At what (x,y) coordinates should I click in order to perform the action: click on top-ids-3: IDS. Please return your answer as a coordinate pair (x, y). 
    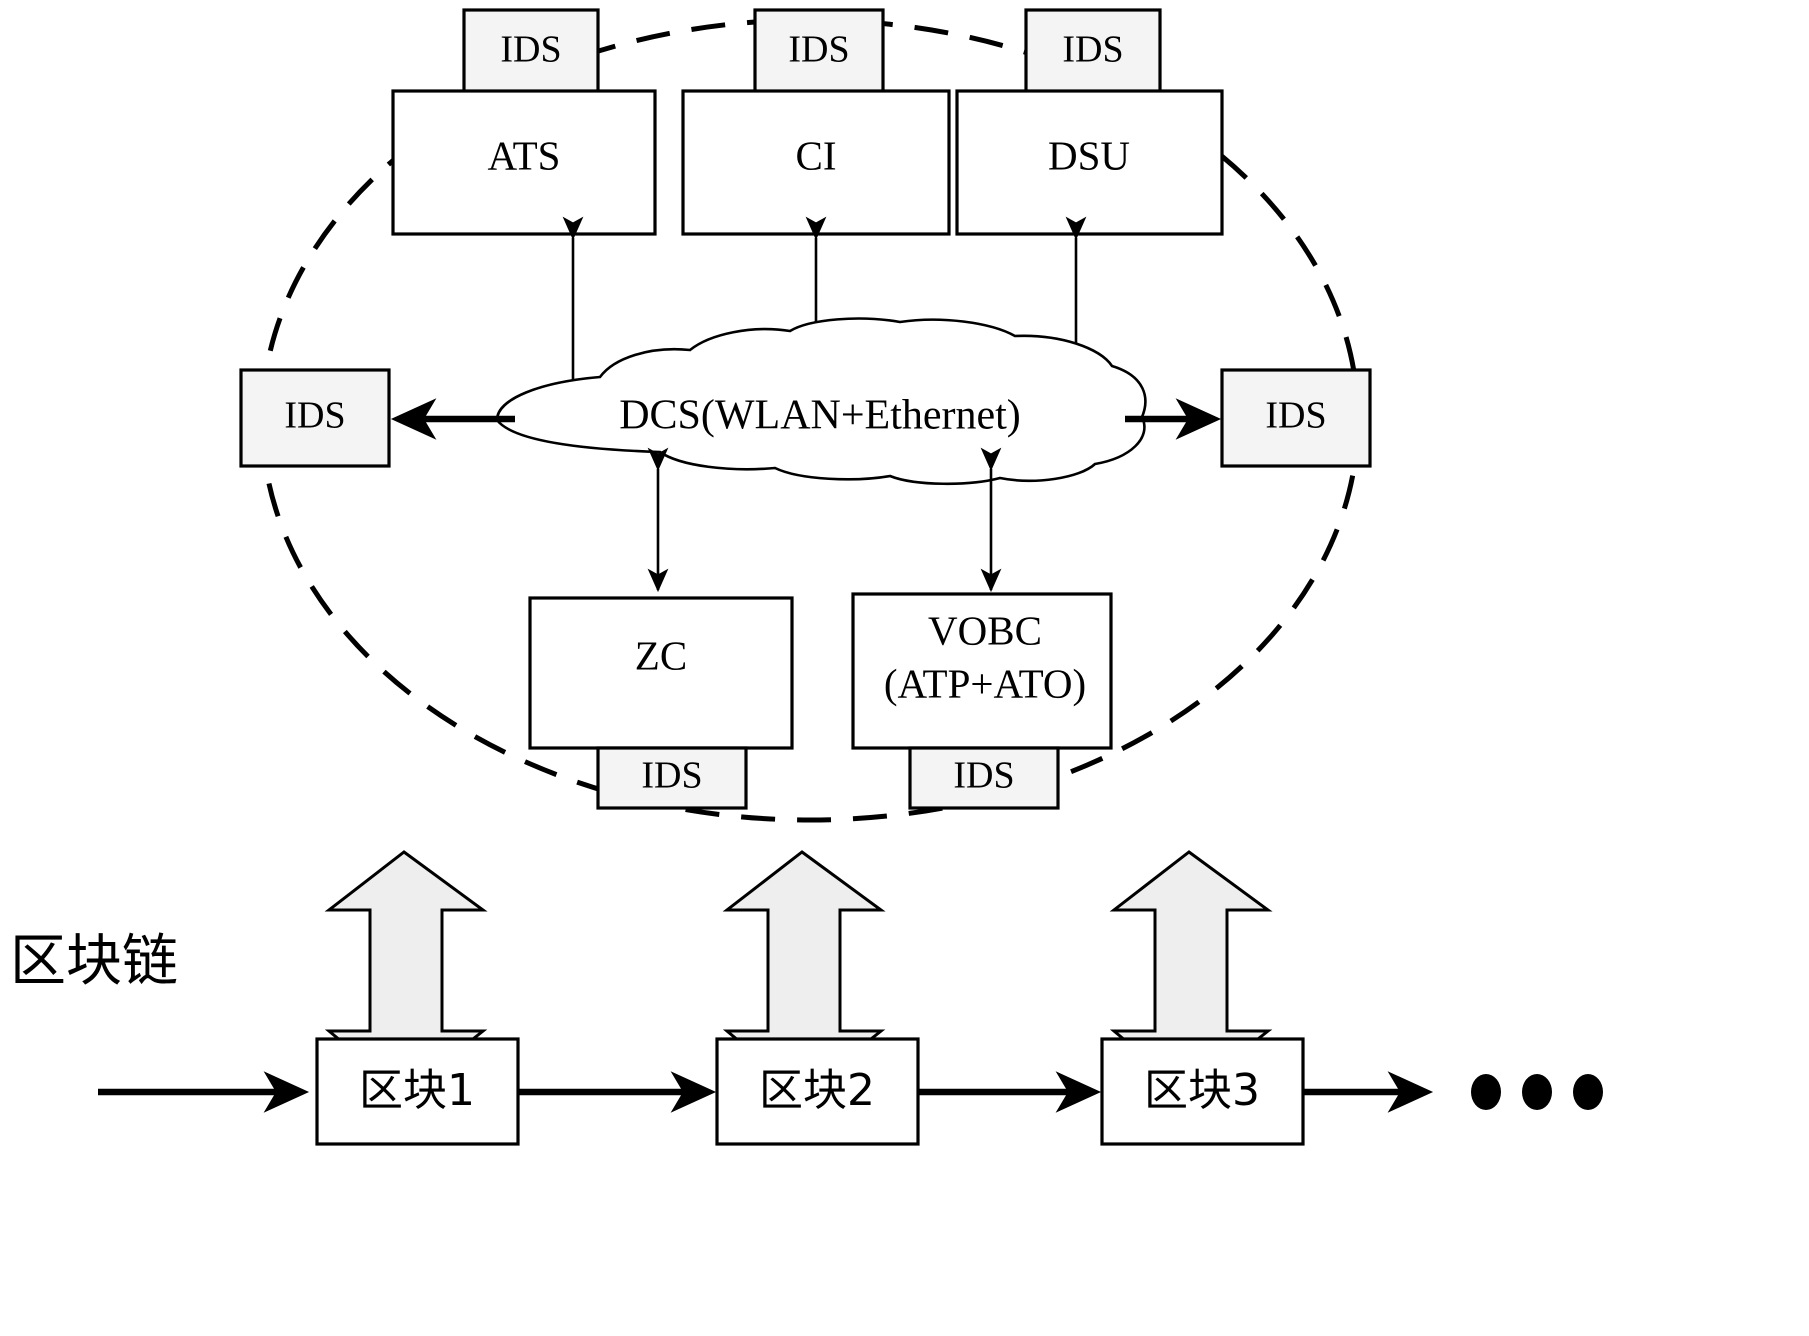
    Looking at the image, I should click on (1093, 51).